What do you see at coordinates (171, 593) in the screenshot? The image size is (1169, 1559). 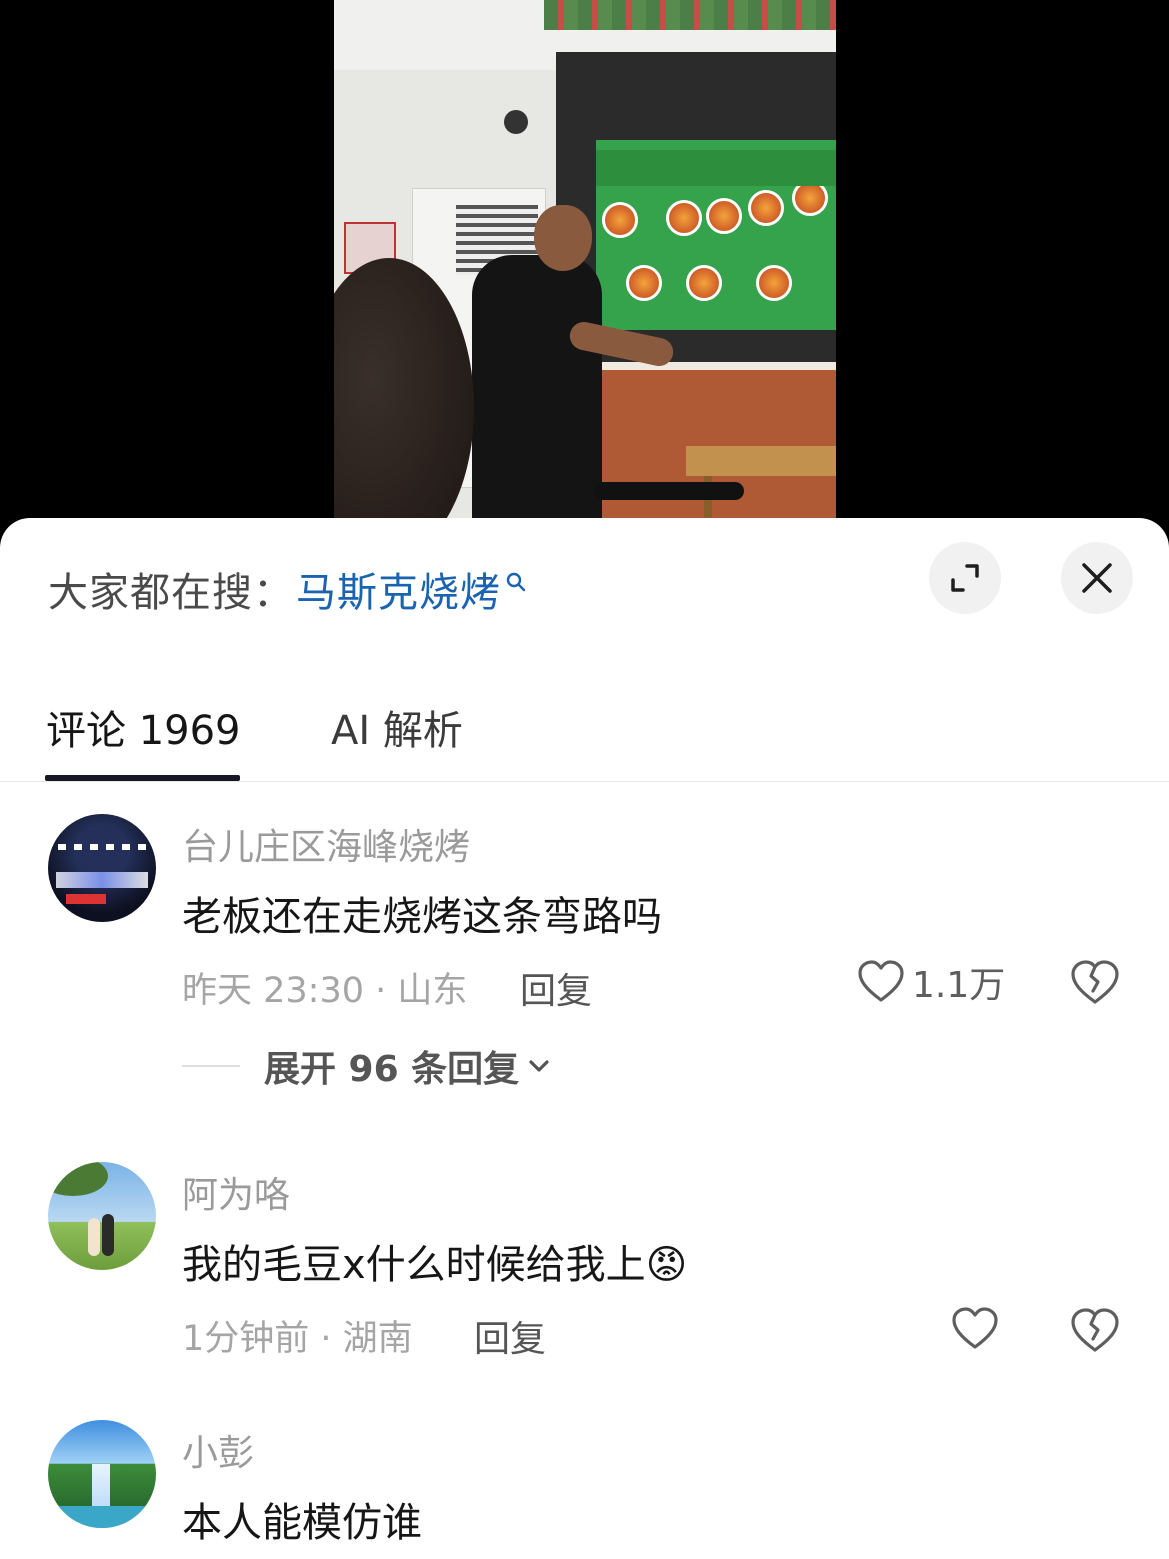 I see `search-suggestion-prefix: 大家都在搜：` at bounding box center [171, 593].